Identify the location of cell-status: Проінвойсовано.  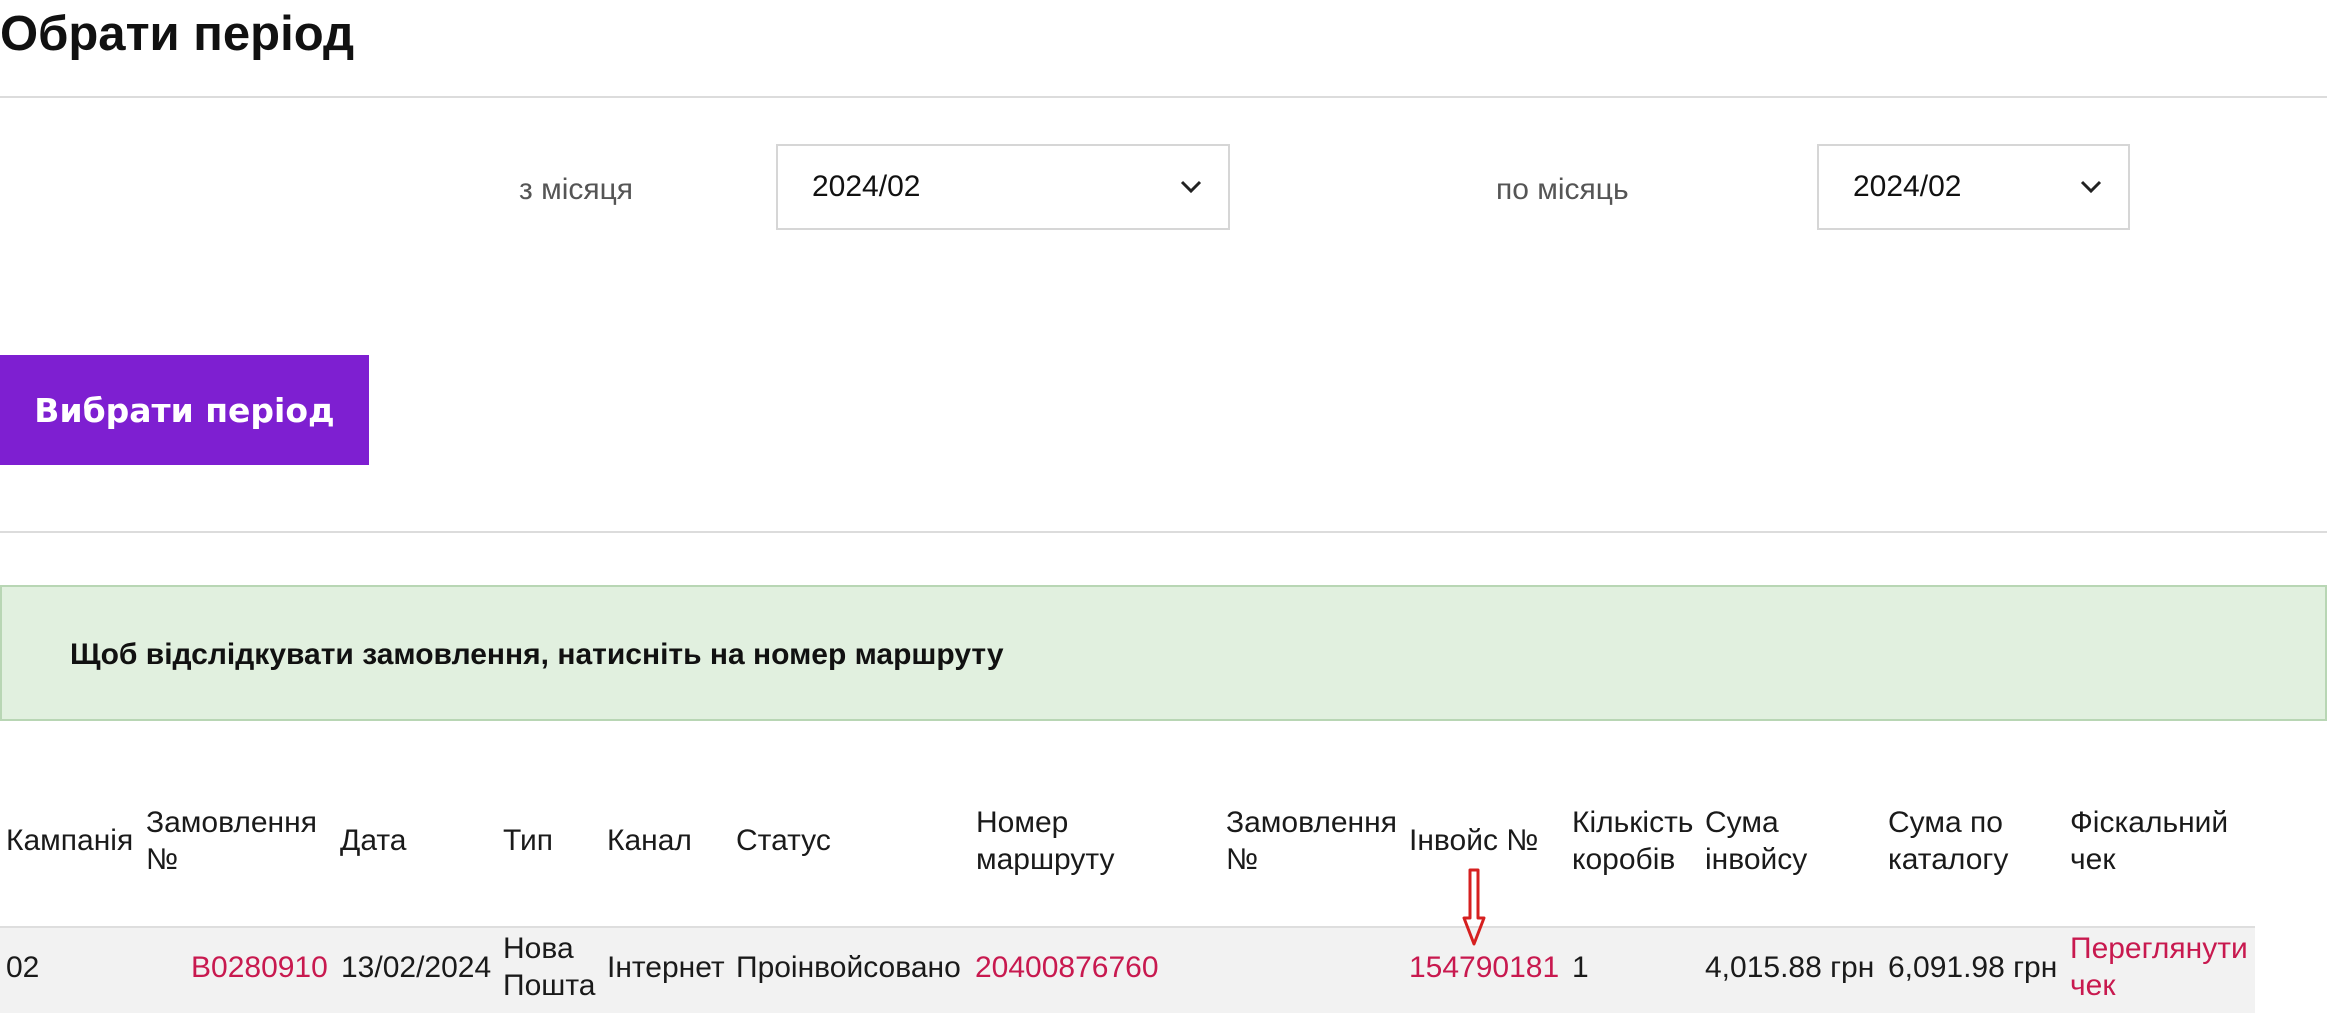
(848, 967).